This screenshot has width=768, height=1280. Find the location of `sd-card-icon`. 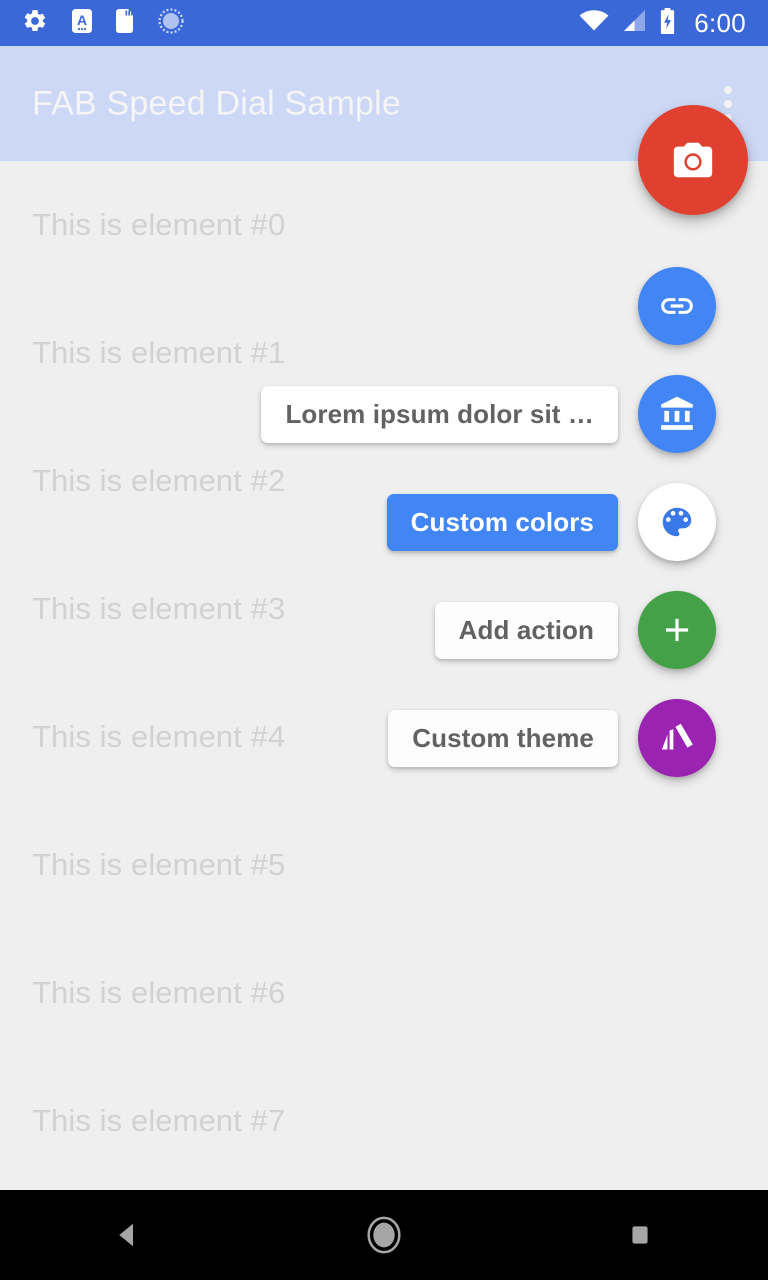

sd-card-icon is located at coordinates (126, 23).